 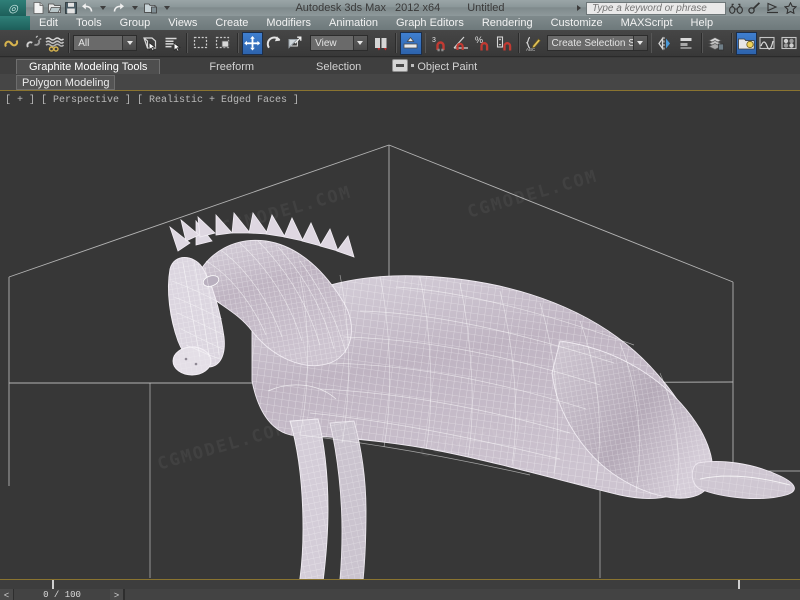 I want to click on application-menu-button: ◎, so click(x=13, y=8).